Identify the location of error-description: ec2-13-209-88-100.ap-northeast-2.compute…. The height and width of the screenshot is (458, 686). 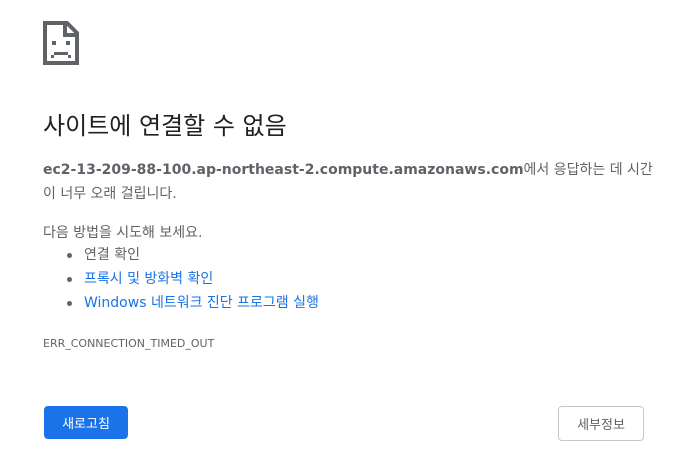
(348, 182).